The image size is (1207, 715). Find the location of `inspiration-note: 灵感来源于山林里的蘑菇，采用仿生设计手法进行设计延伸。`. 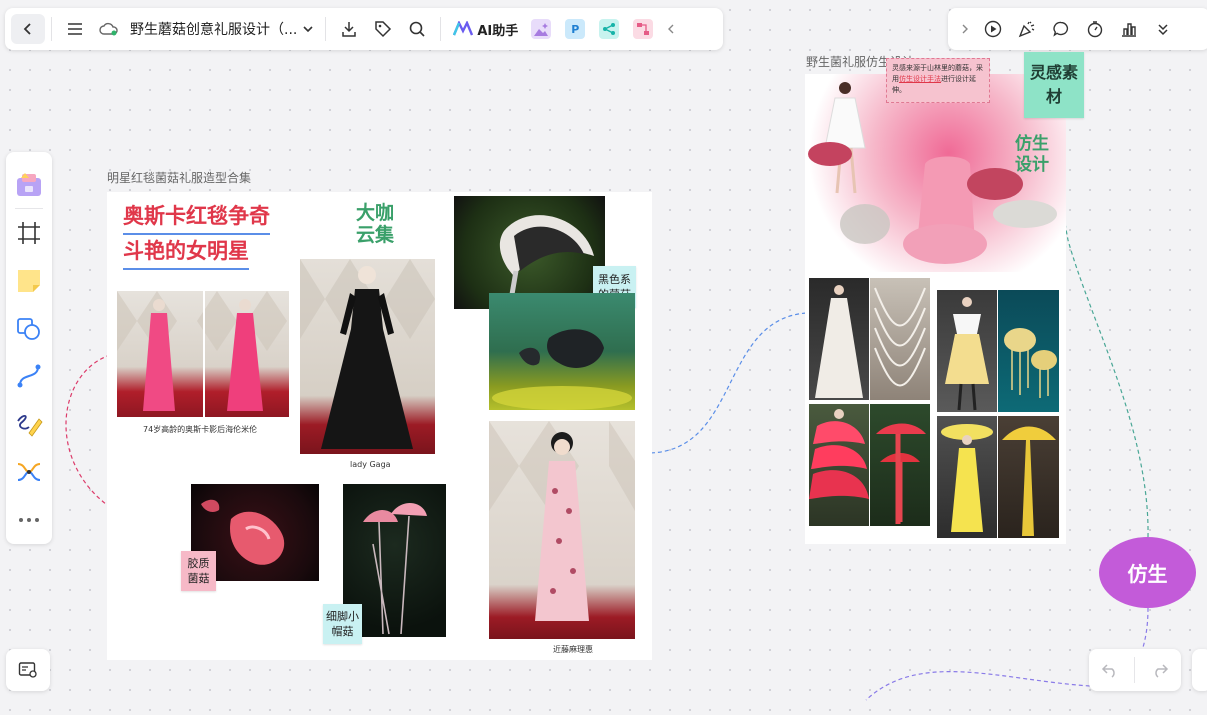

inspiration-note: 灵感来源于山林里的蘑菇，采用仿生设计手法进行设计延伸。 is located at coordinates (938, 80).